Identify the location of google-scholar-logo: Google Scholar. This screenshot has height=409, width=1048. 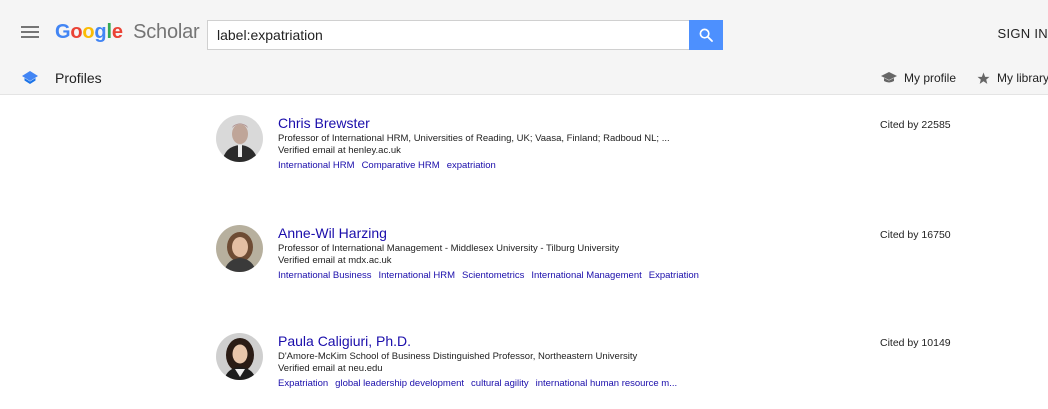
(127, 32).